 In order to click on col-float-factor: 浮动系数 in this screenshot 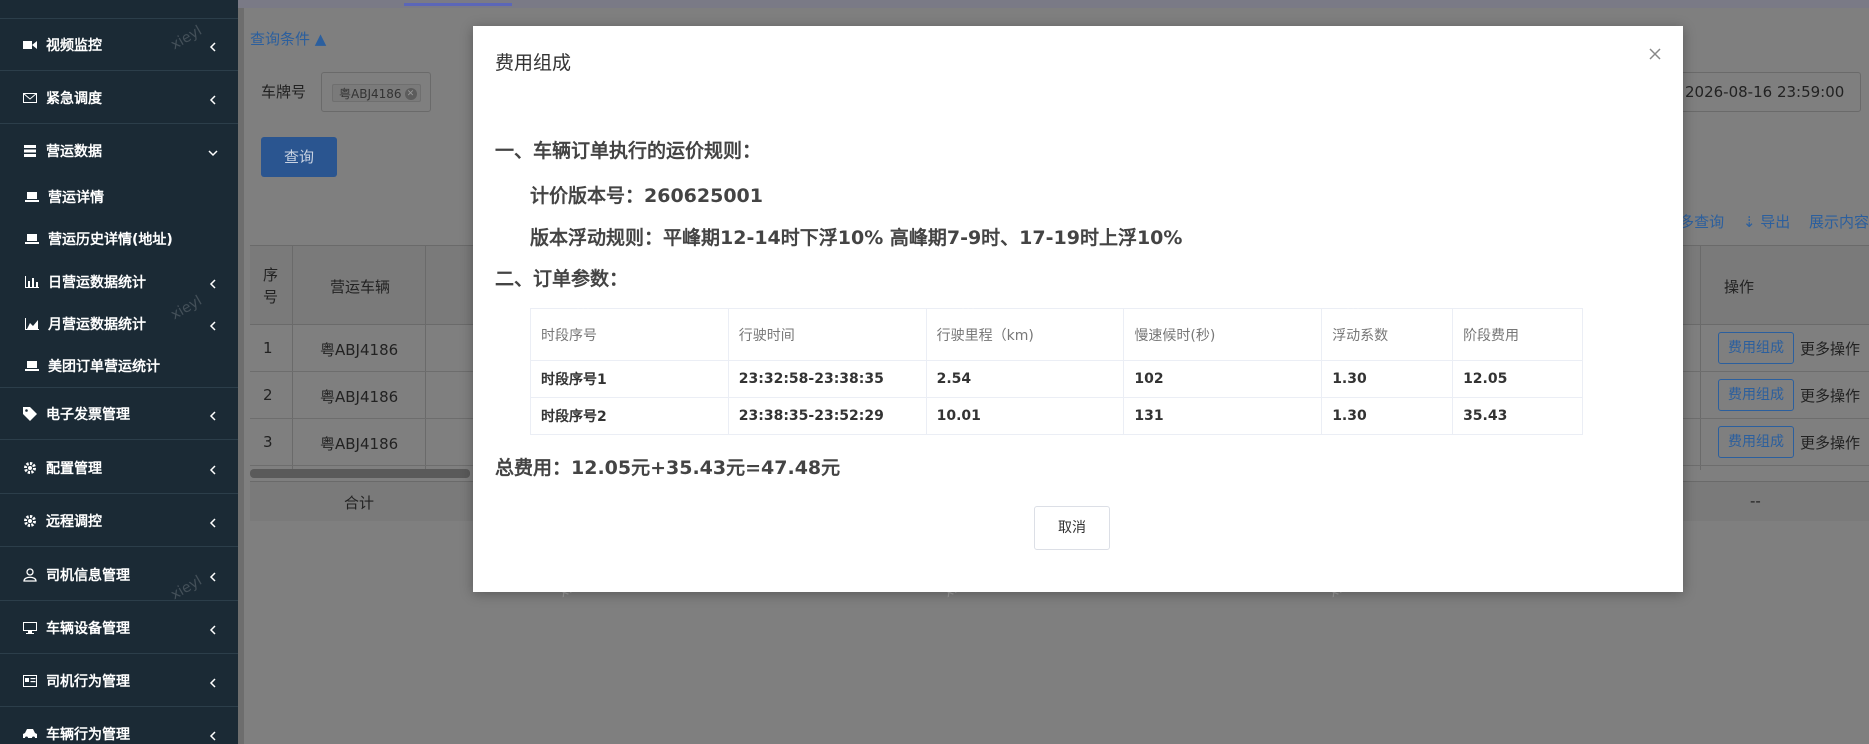, I will do `click(1387, 334)`.